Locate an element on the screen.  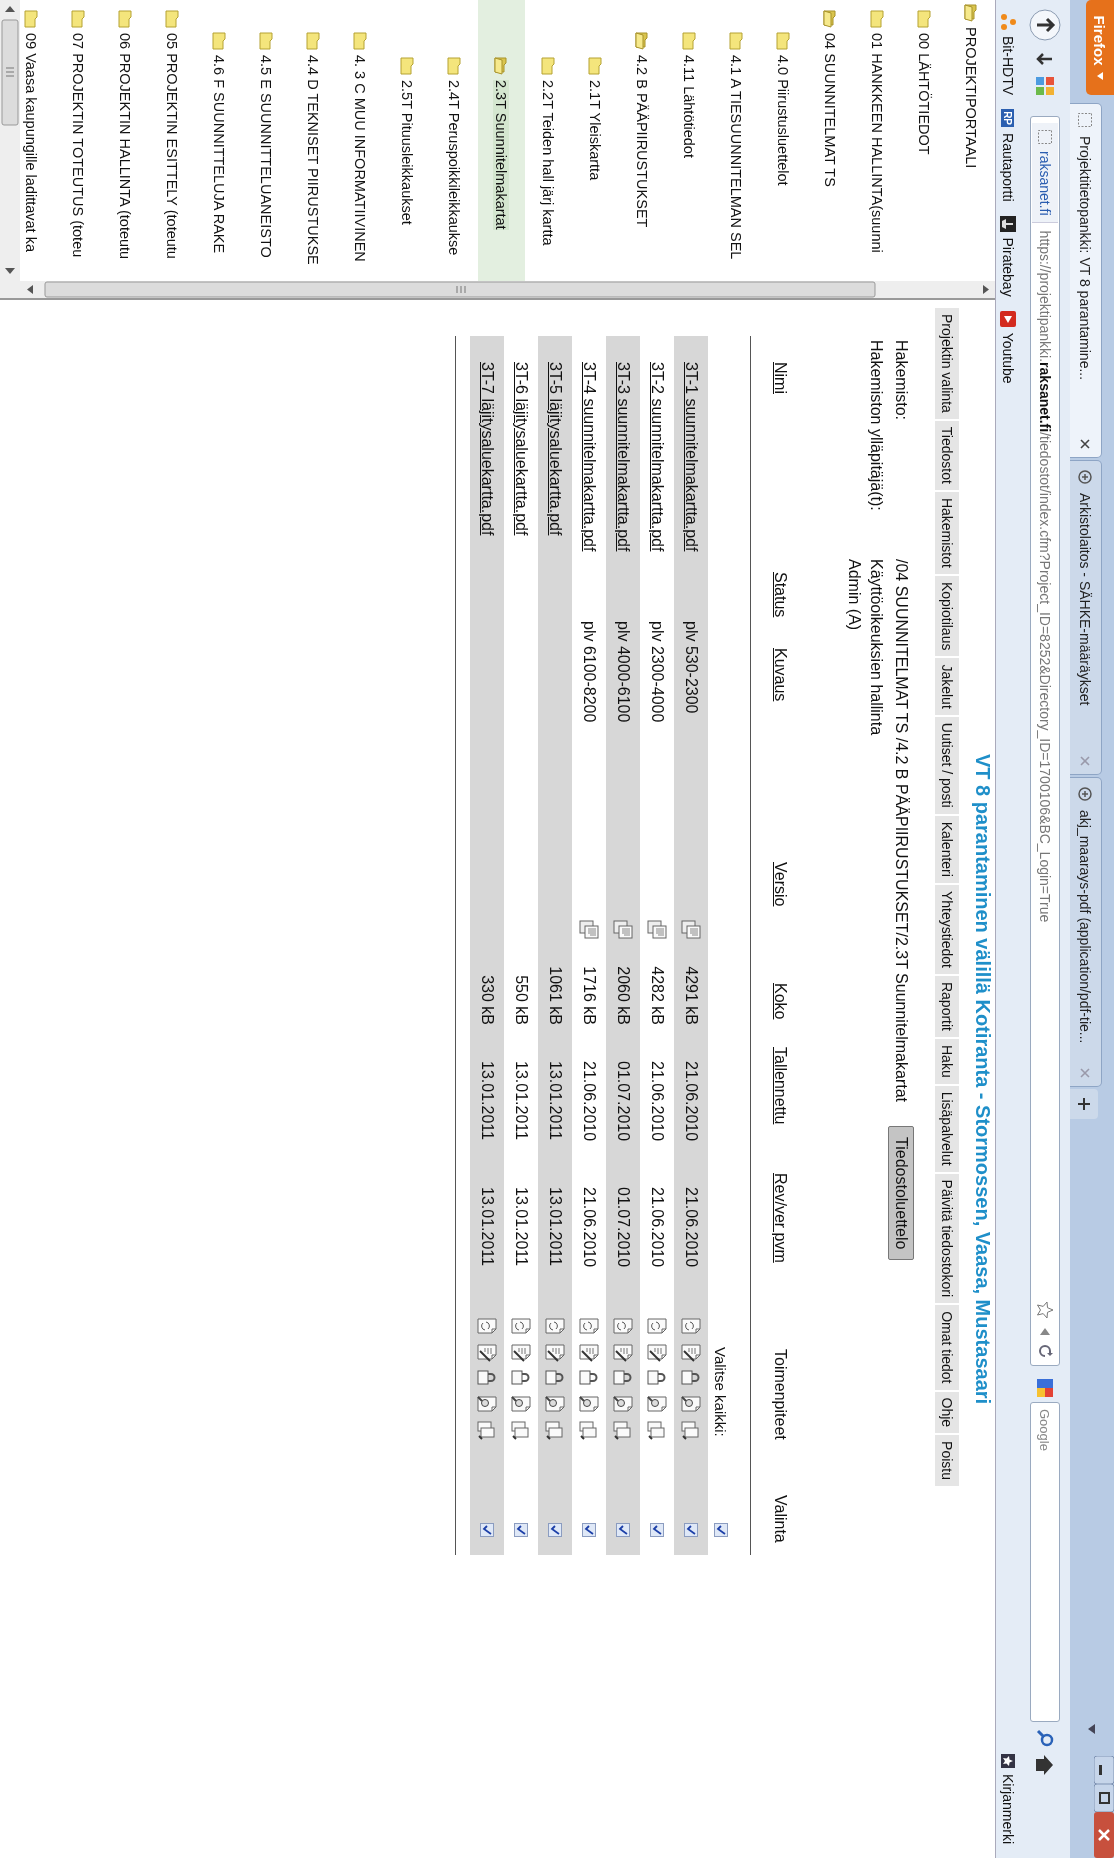
tree-item: 4.1 A TIESUUNNITELMAN SEL is located at coordinates (736, 157).